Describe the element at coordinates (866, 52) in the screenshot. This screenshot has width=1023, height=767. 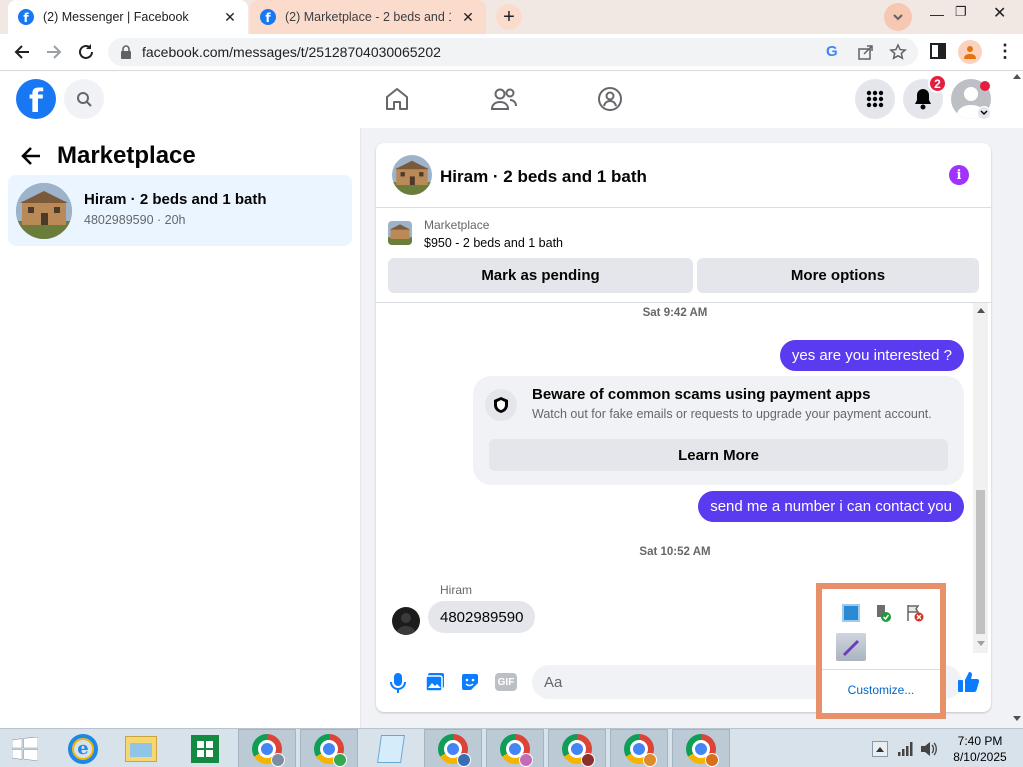
I see `share-icon` at that location.